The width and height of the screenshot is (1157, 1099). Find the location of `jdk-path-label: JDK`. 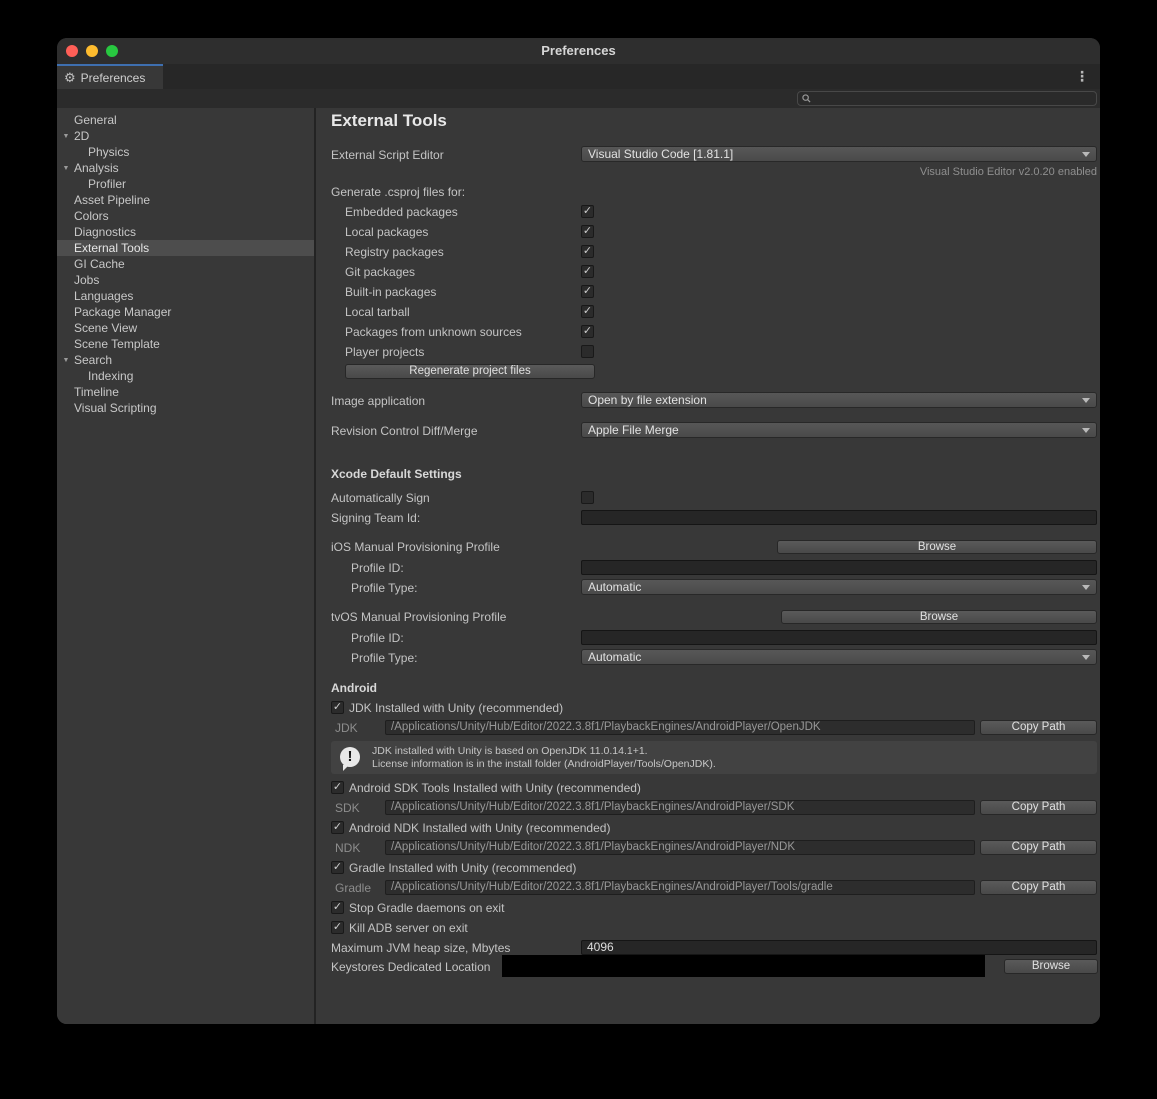

jdk-path-label: JDK is located at coordinates (346, 728).